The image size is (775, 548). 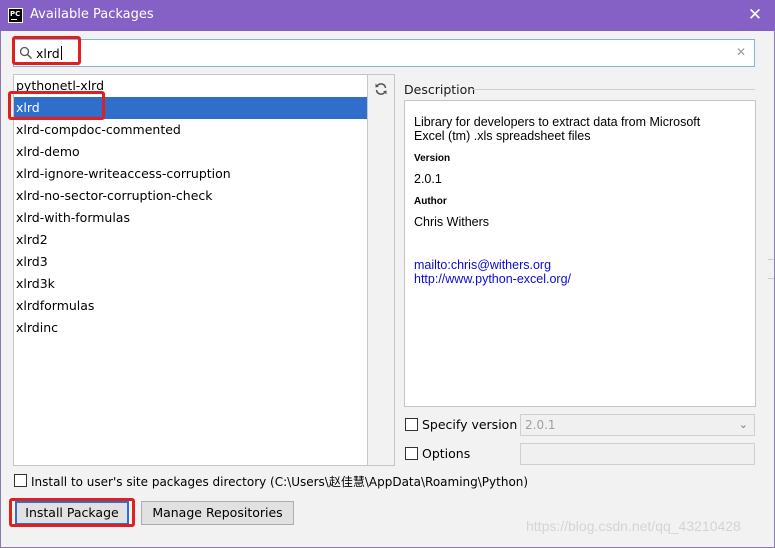 I want to click on author-value: Chris Withers, so click(x=452, y=222).